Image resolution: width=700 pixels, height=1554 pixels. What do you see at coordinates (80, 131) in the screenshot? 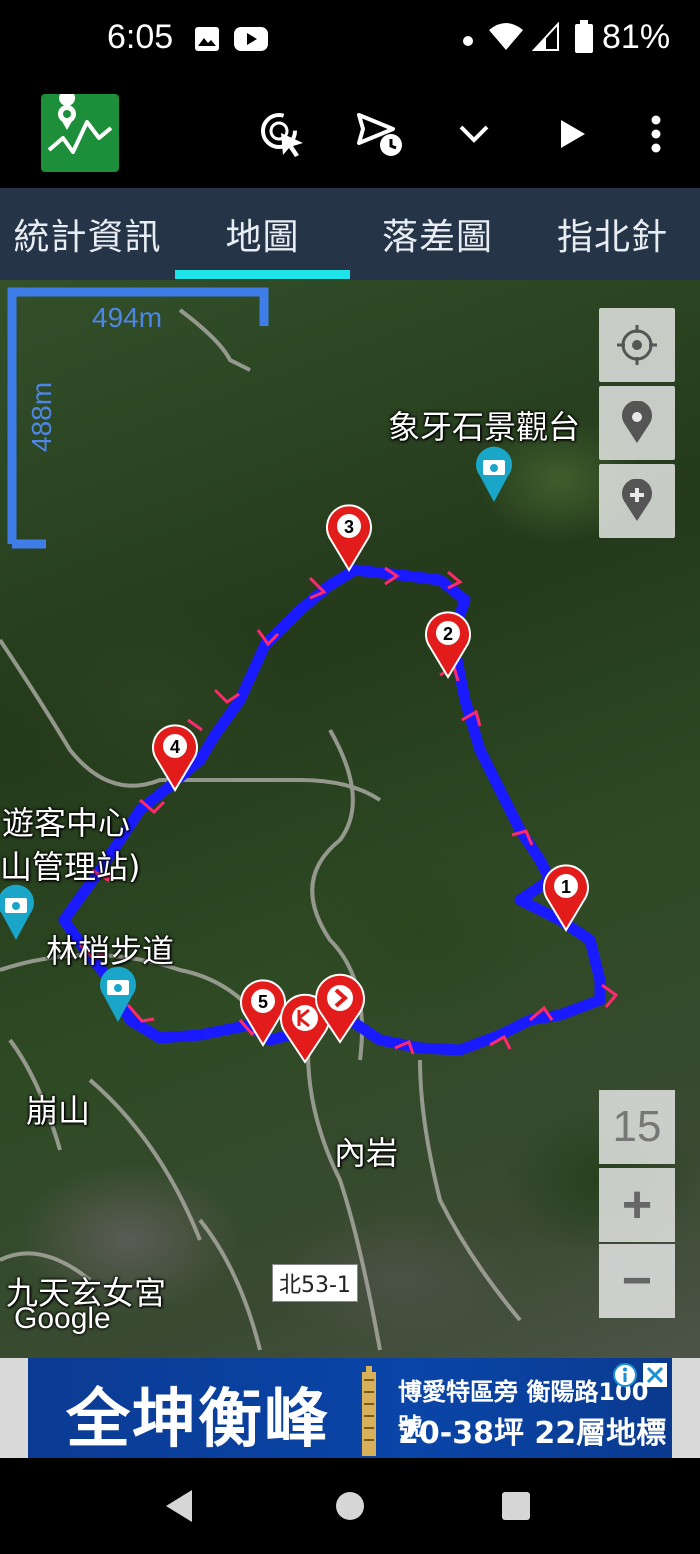
I see `map-chart-app-icon` at bounding box center [80, 131].